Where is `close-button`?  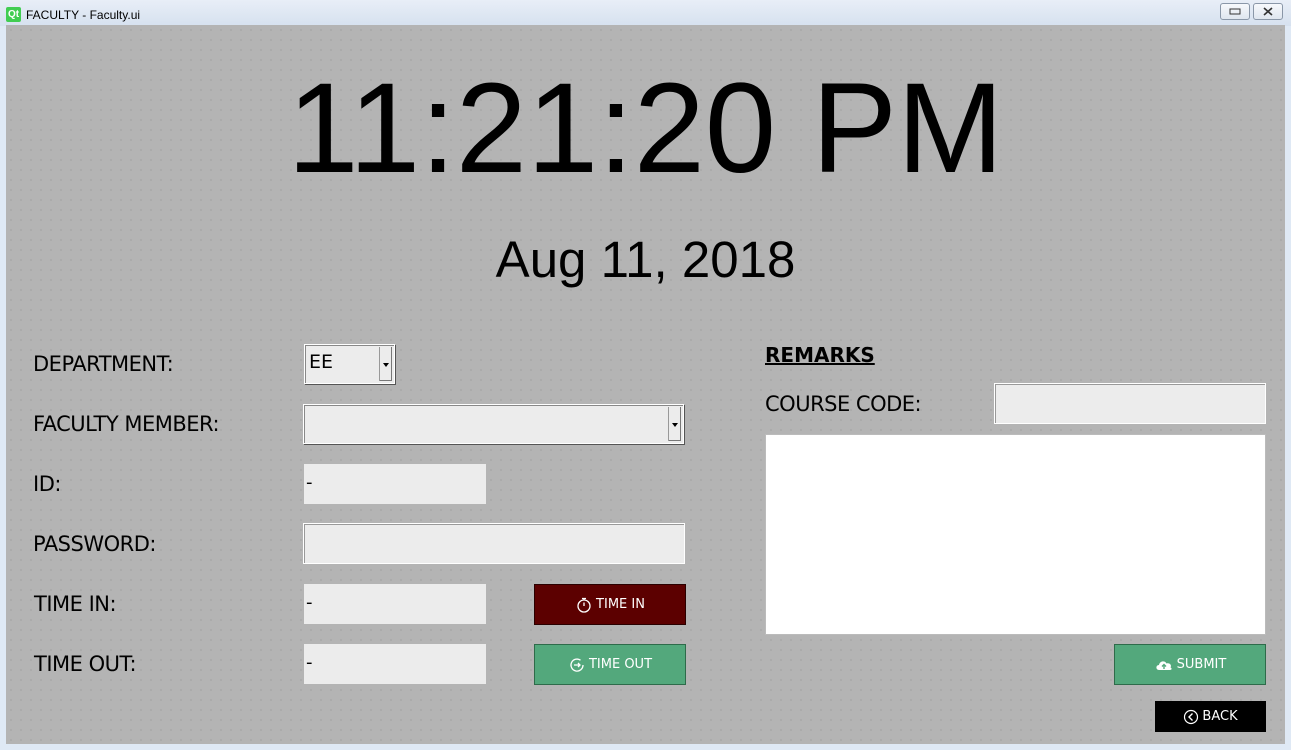 close-button is located at coordinates (1268, 11).